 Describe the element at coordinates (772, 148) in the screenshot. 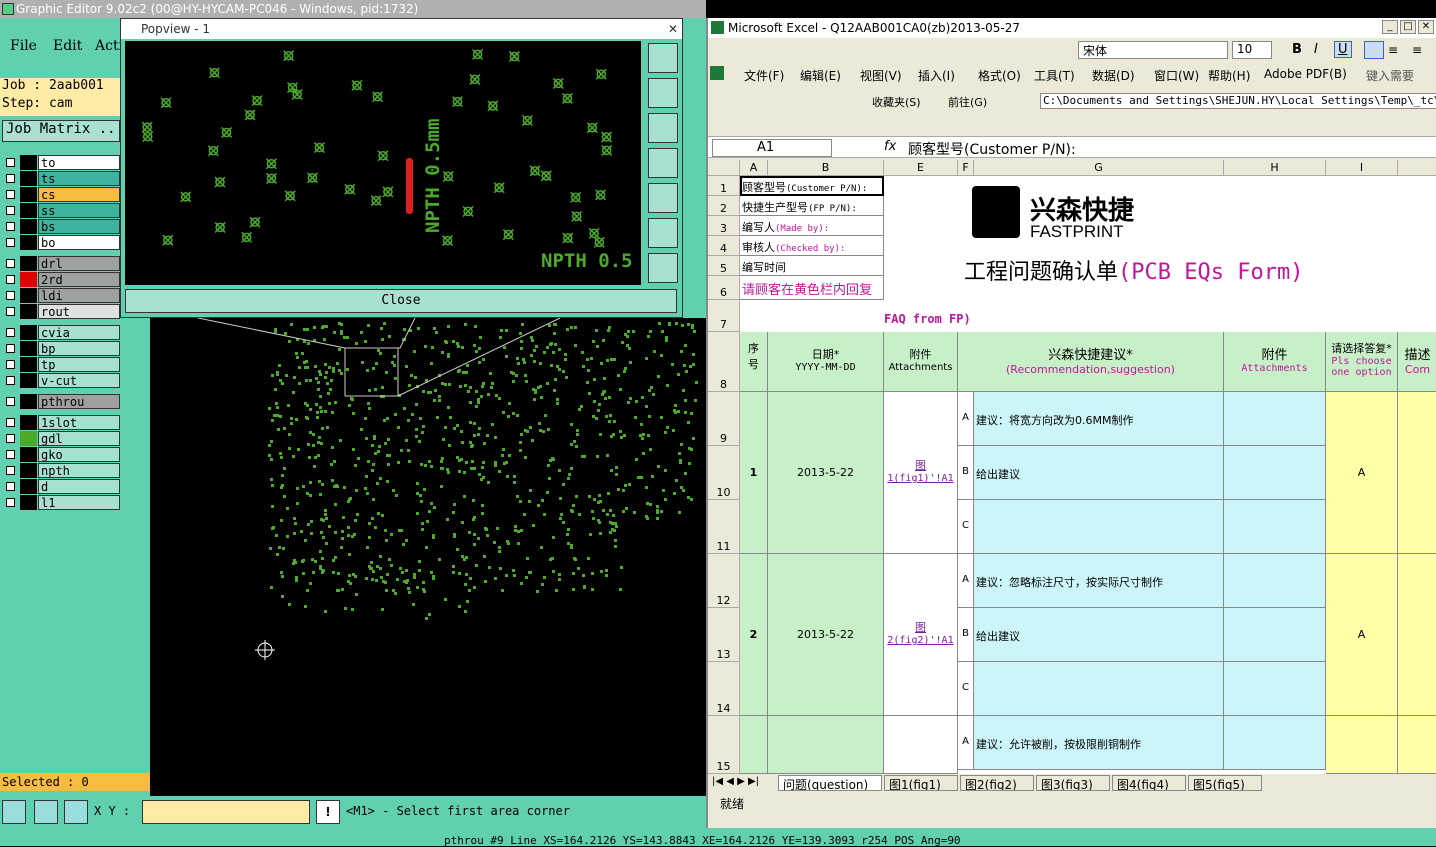

I see `name-box: A1` at that location.